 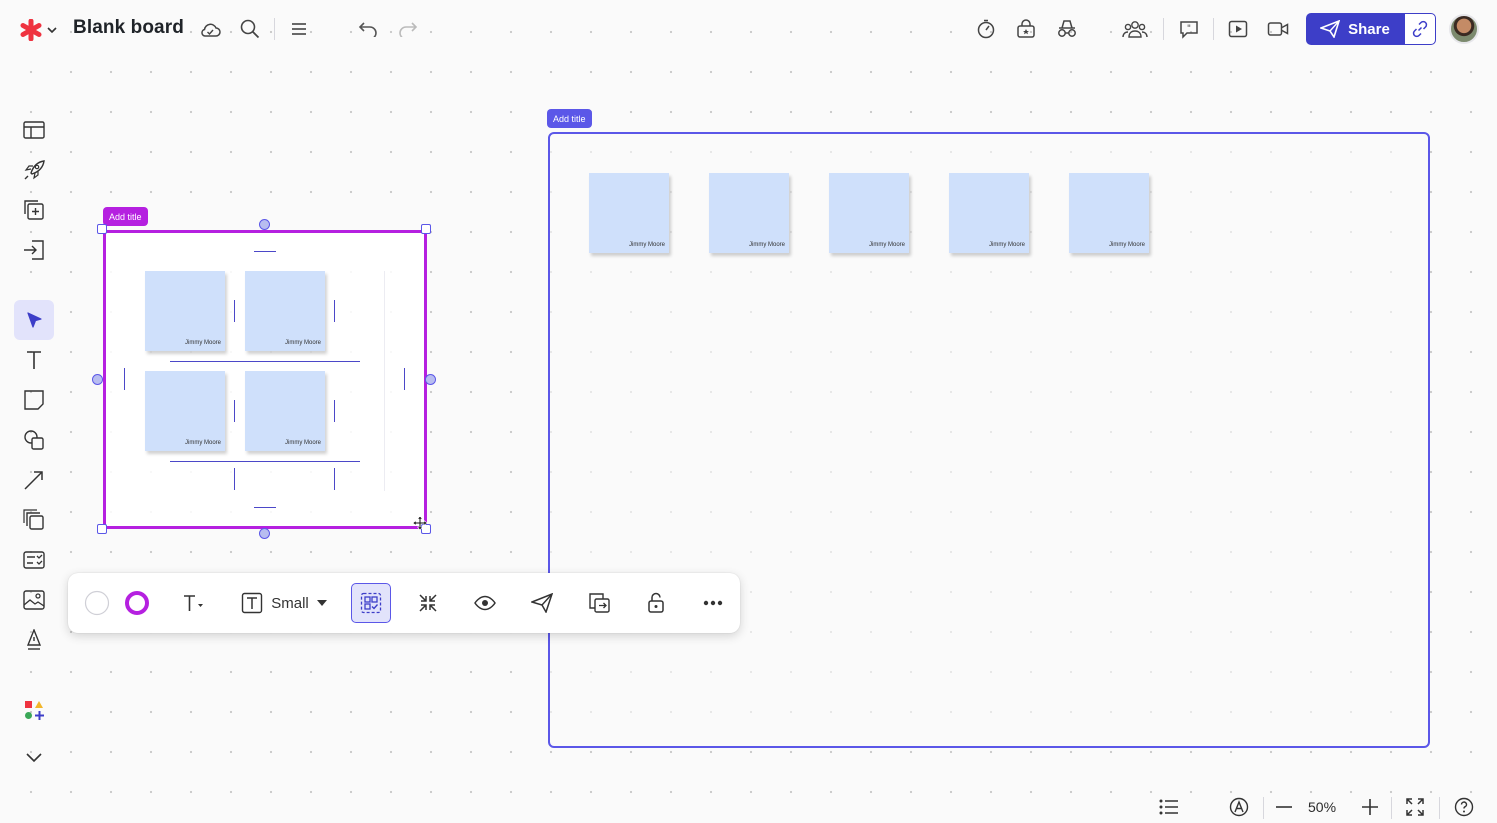 What do you see at coordinates (1169, 807) in the screenshot?
I see `list-icon` at bounding box center [1169, 807].